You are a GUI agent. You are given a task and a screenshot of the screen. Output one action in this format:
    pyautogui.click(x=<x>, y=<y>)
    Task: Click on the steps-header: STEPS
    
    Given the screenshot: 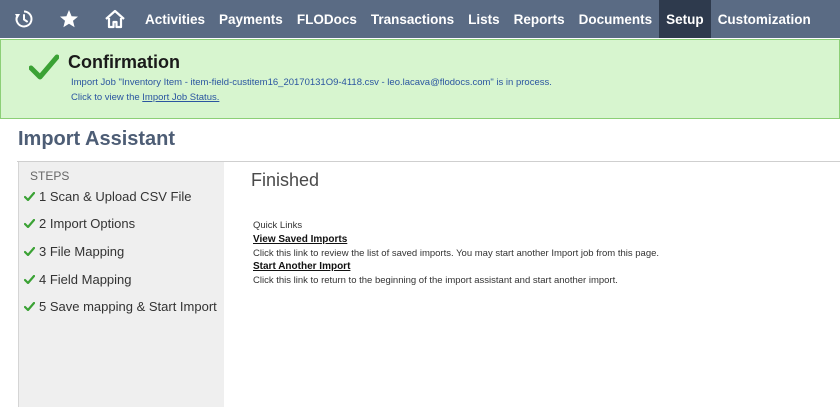 What is the action you would take?
    pyautogui.click(x=50, y=176)
    